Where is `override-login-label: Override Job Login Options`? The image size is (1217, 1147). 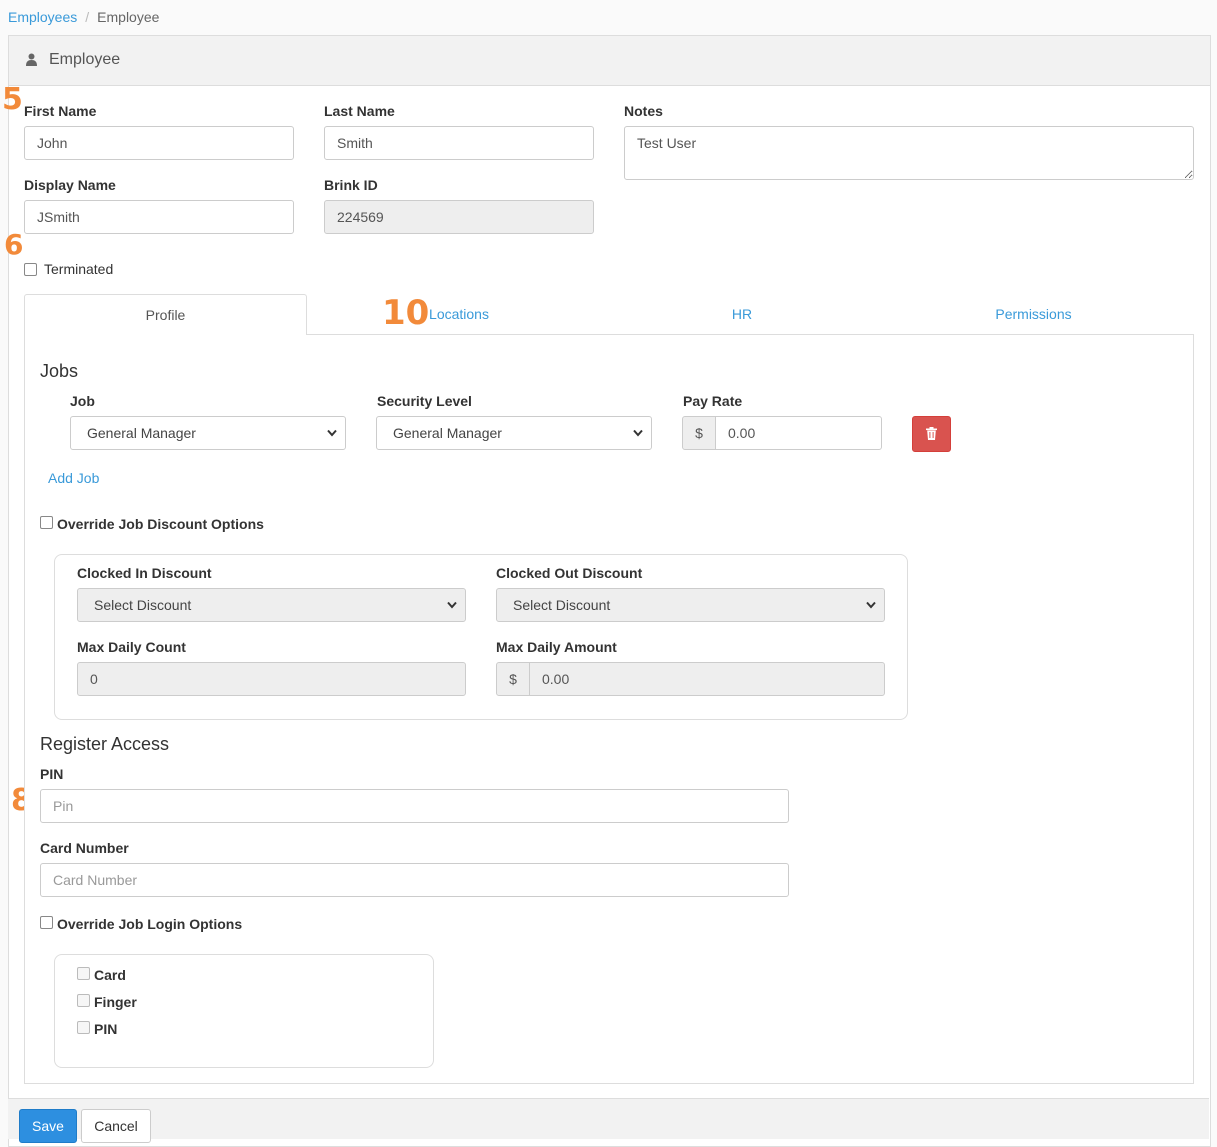
override-login-label: Override Job Login Options is located at coordinates (150, 924).